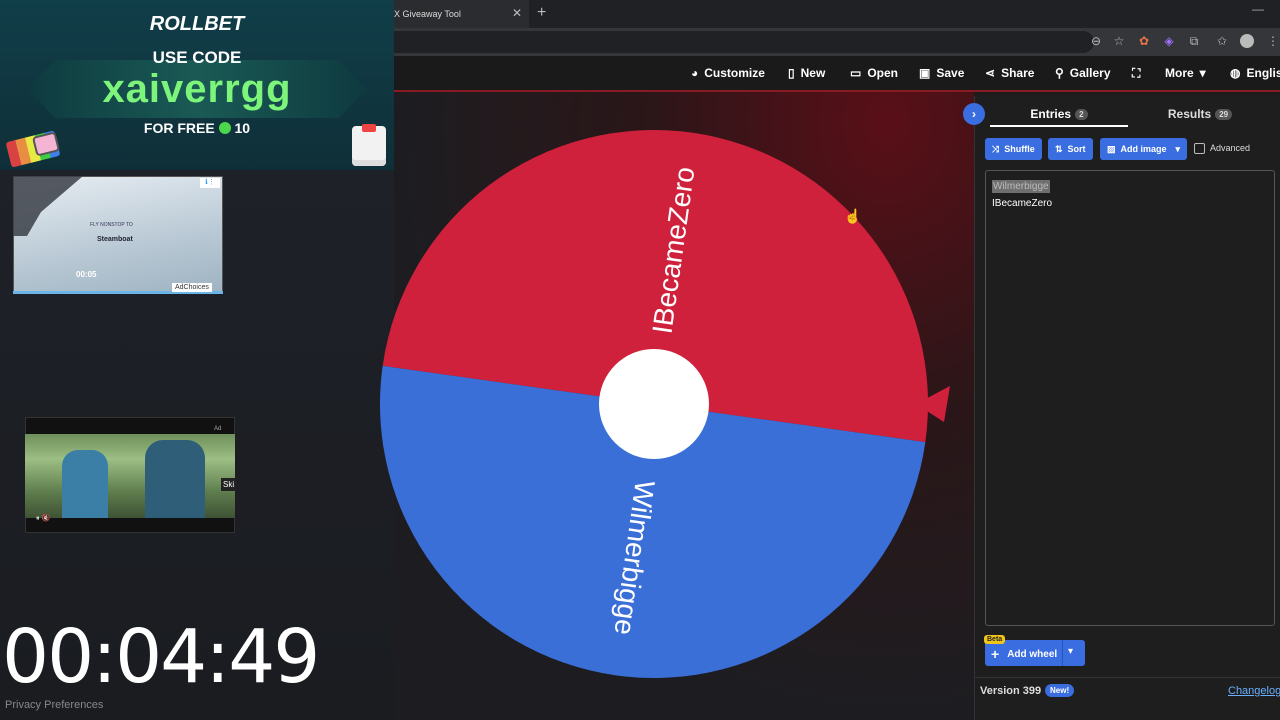 This screenshot has width=1280, height=720. Describe the element at coordinates (197, 57) in the screenshot. I see `promo-use-code: USE CODE` at that location.